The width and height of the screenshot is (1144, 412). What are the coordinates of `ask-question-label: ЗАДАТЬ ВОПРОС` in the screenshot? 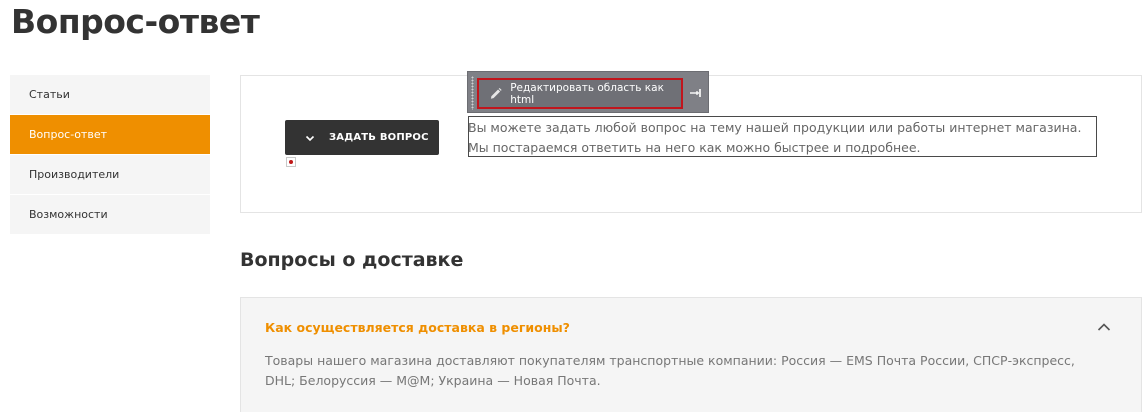 It's located at (379, 137).